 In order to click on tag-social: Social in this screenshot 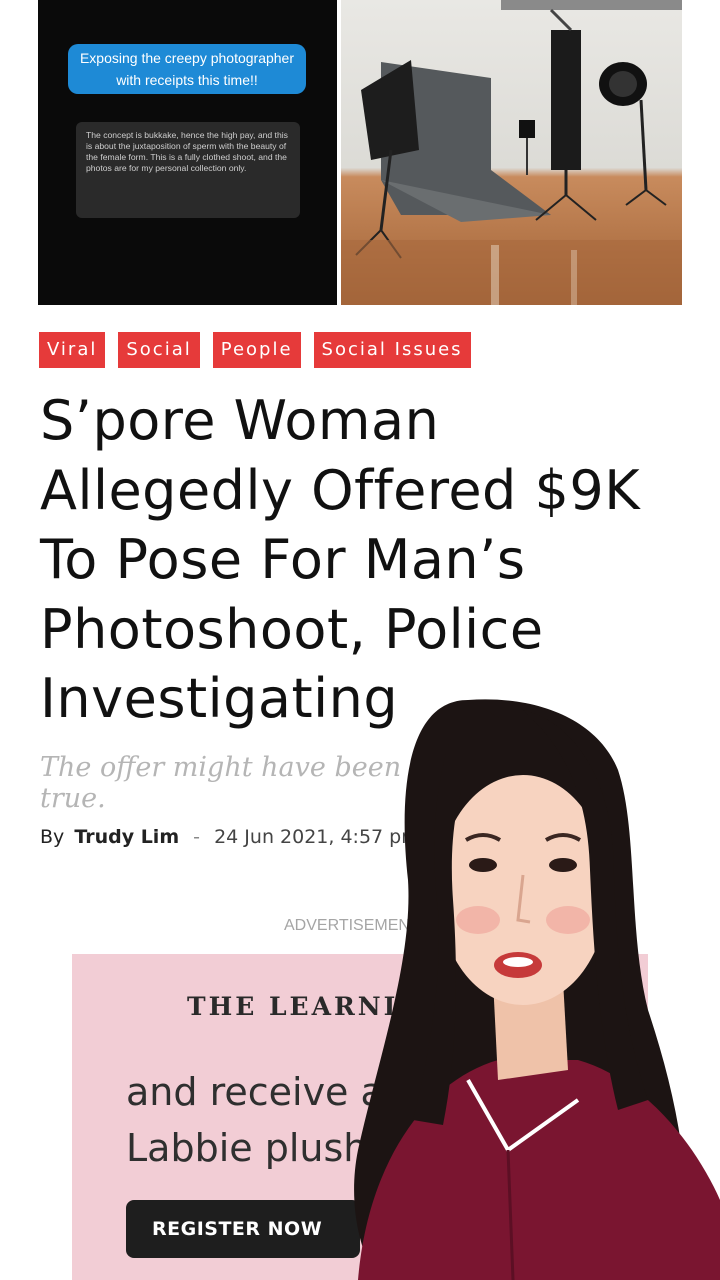, I will do `click(159, 350)`.